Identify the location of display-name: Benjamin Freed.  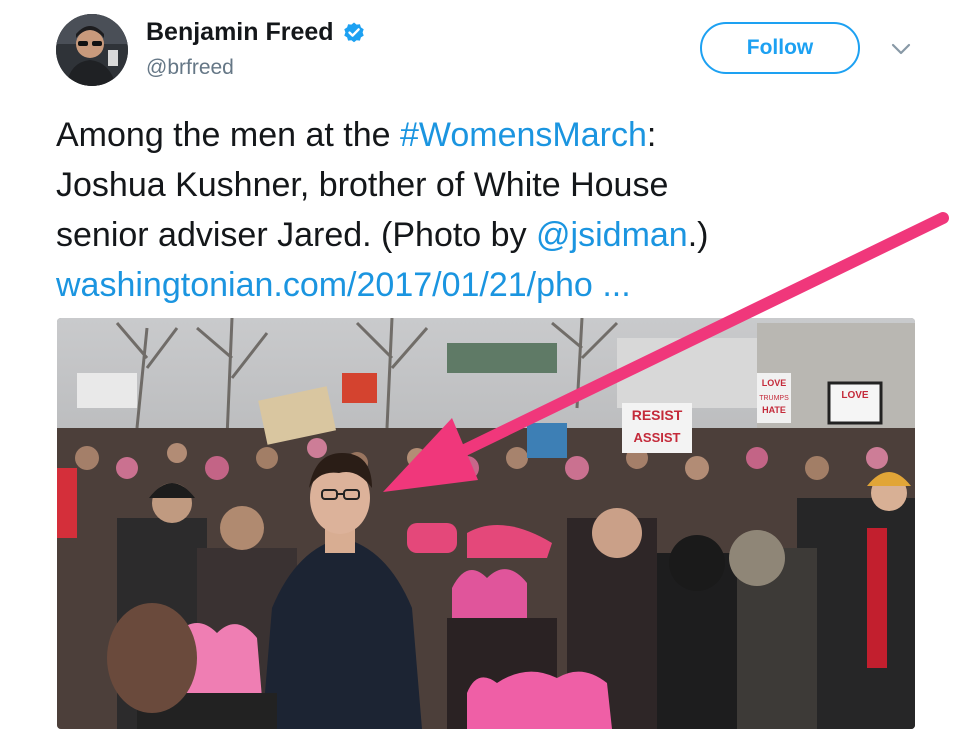
(240, 32).